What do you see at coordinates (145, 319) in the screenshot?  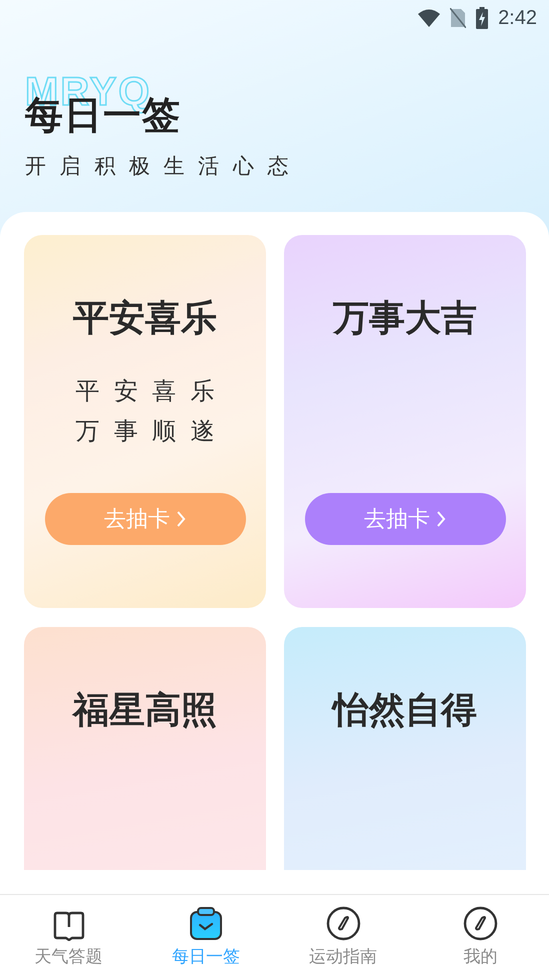 I see `card-title: 平安喜乐` at bounding box center [145, 319].